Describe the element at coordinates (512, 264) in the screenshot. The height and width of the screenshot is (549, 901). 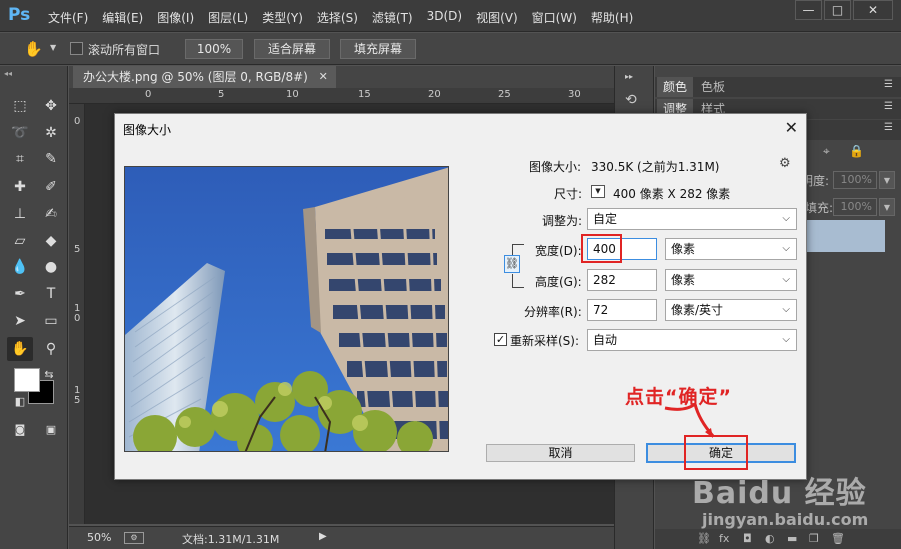
I see `constrain-proportions-link-icon: ⛓` at that location.